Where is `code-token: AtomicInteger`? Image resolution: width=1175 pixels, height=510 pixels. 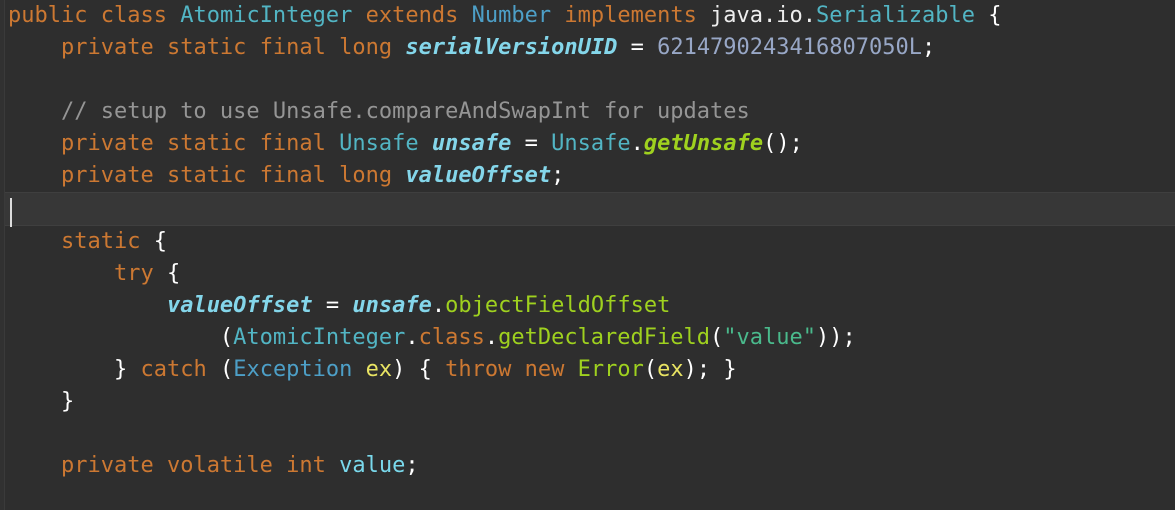 code-token: AtomicInteger is located at coordinates (266, 15).